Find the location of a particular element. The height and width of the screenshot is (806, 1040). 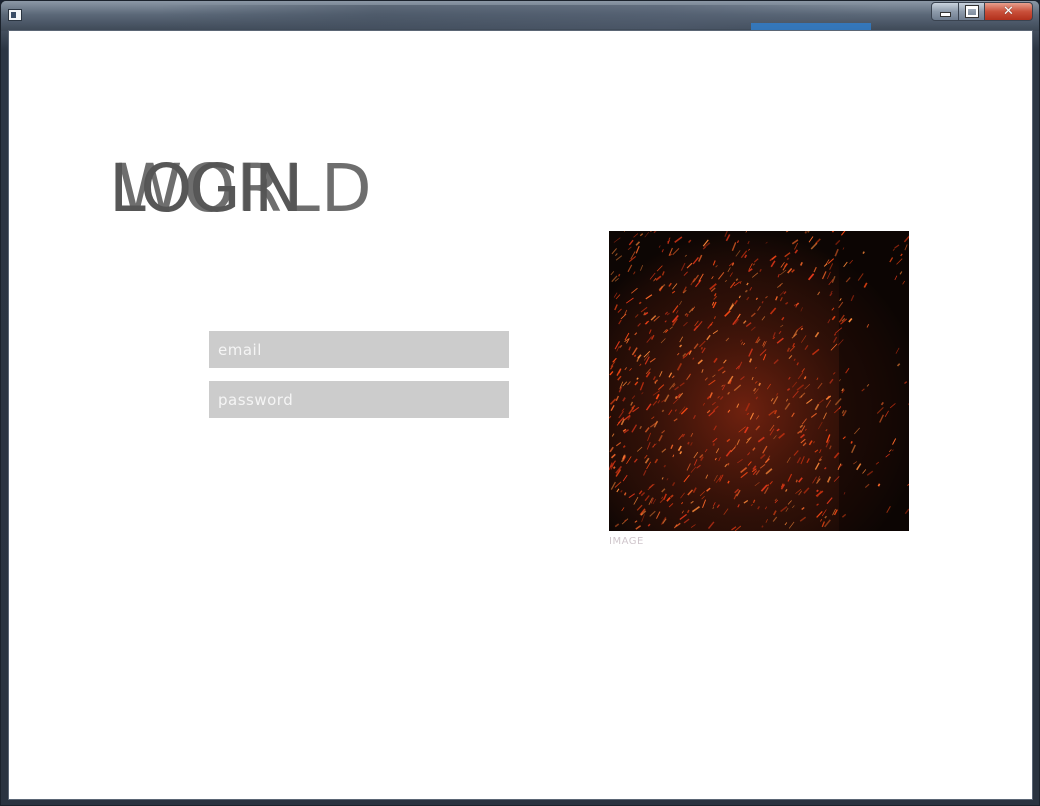

close-button: ✕ is located at coordinates (1009, 11).